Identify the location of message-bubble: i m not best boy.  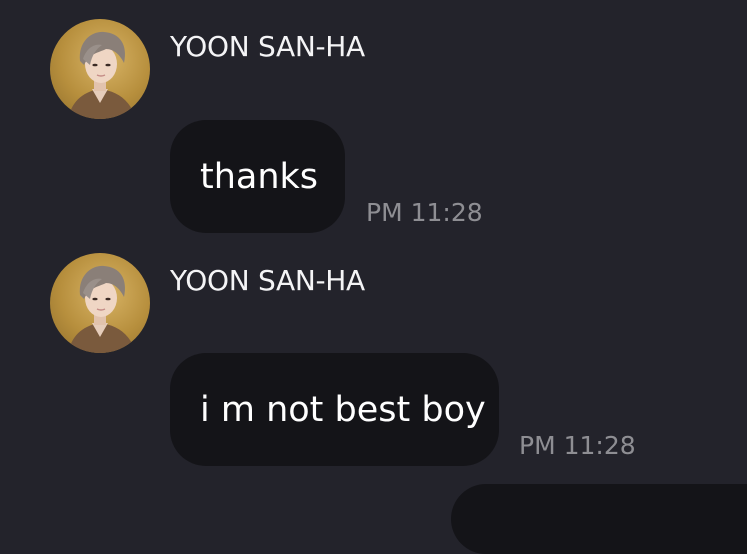
(334, 409).